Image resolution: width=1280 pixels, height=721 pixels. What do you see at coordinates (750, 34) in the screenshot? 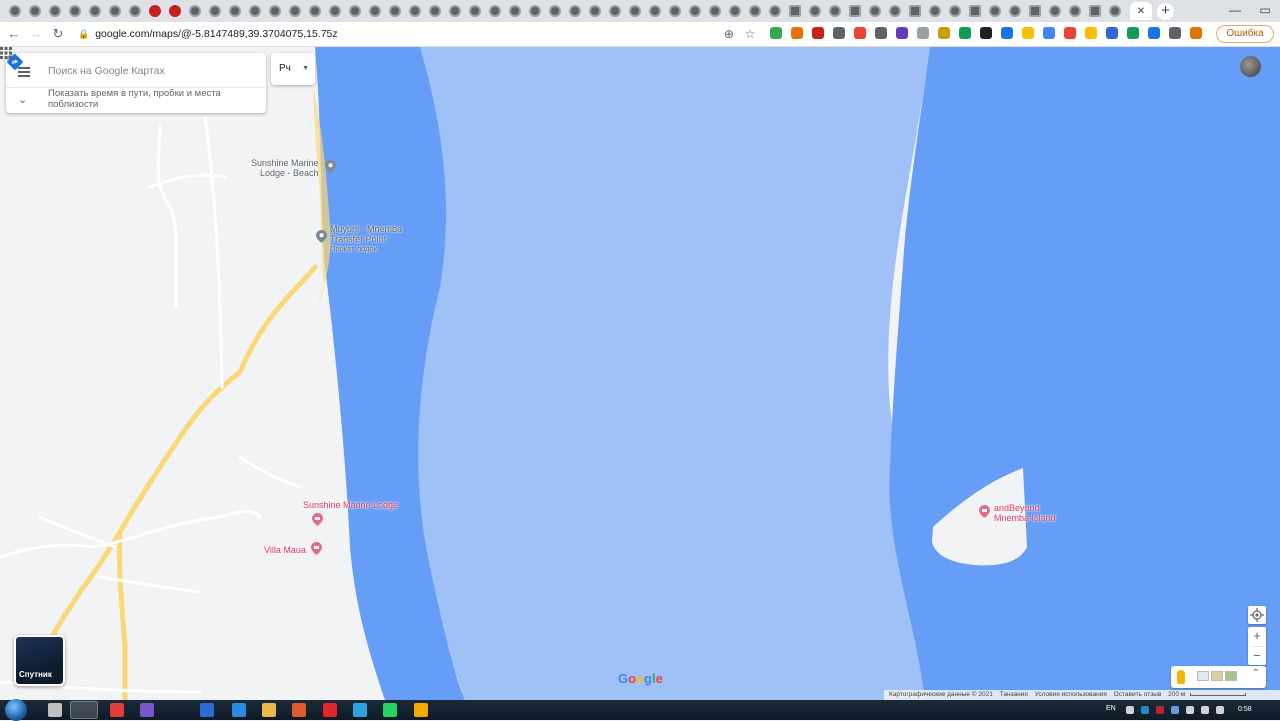
I see `bookmark-star-icon: ☆` at bounding box center [750, 34].